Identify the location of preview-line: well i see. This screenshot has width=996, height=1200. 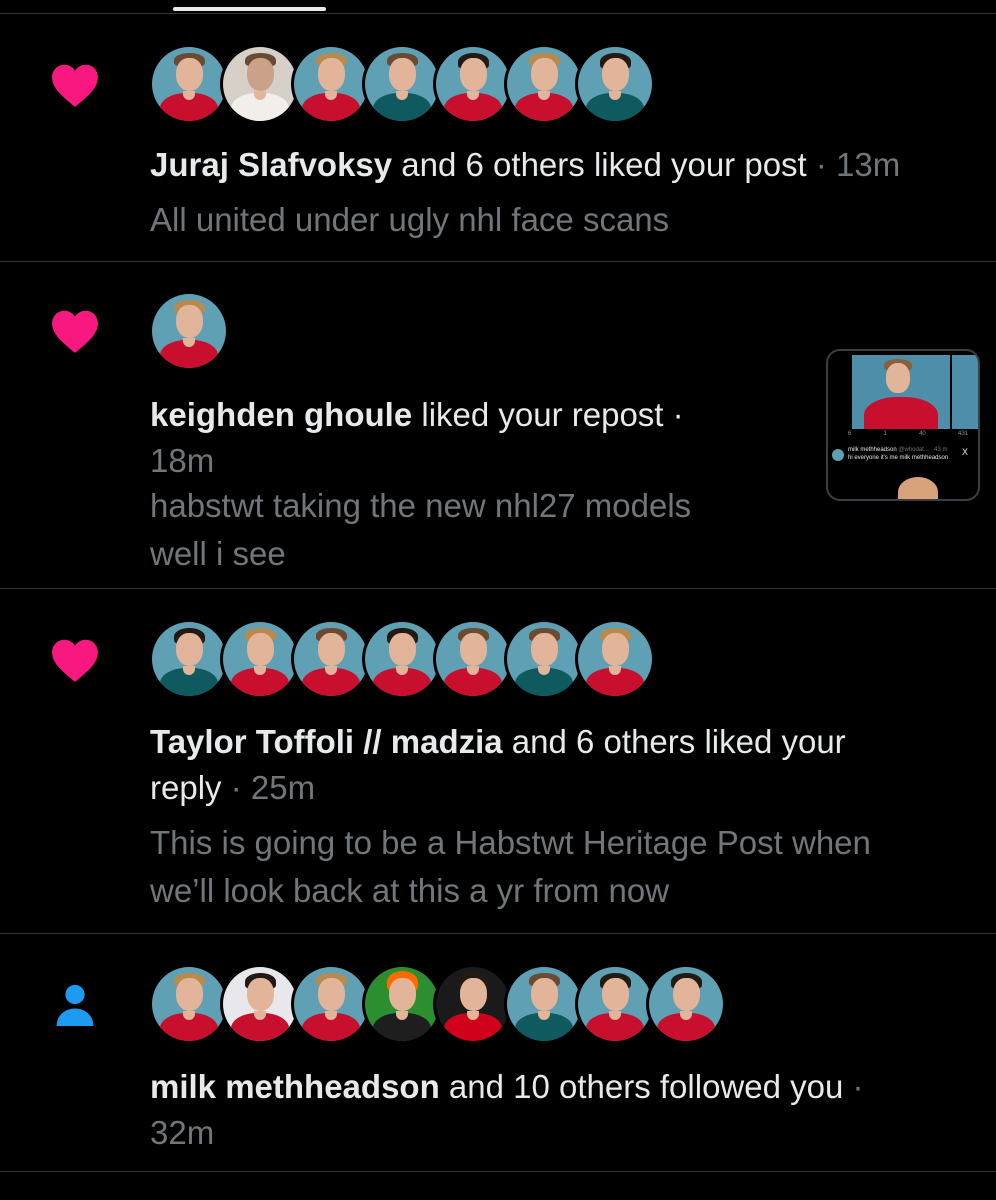
(218, 553).